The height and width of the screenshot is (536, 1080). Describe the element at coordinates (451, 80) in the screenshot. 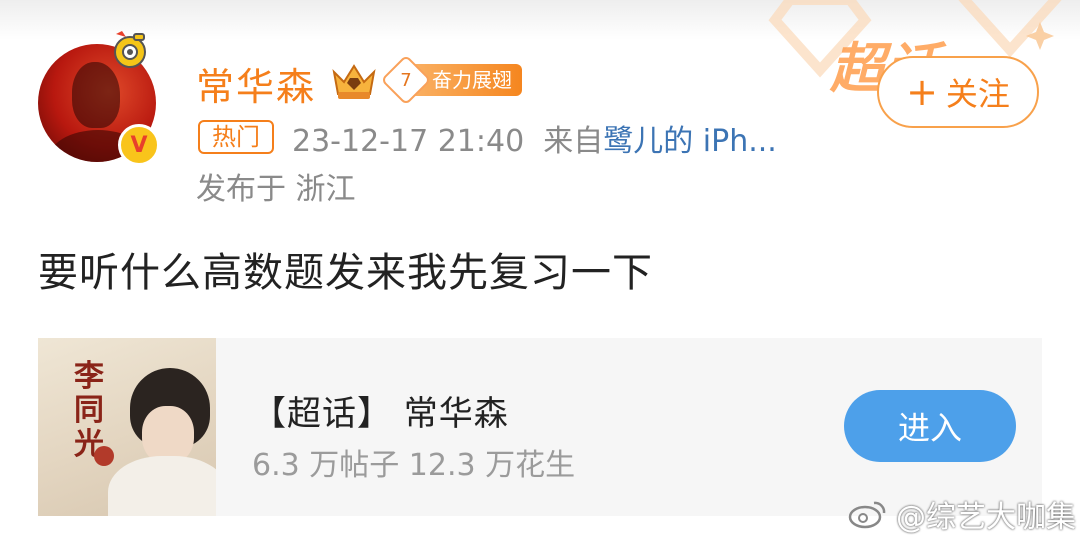

I see `level-badge: 7 奋力展翅` at that location.